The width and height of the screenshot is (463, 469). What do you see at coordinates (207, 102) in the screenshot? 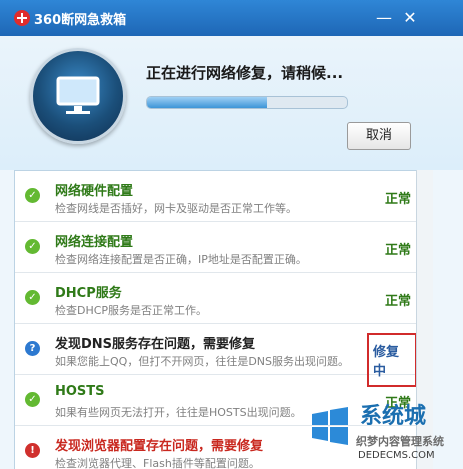
I see `progress-fill` at bounding box center [207, 102].